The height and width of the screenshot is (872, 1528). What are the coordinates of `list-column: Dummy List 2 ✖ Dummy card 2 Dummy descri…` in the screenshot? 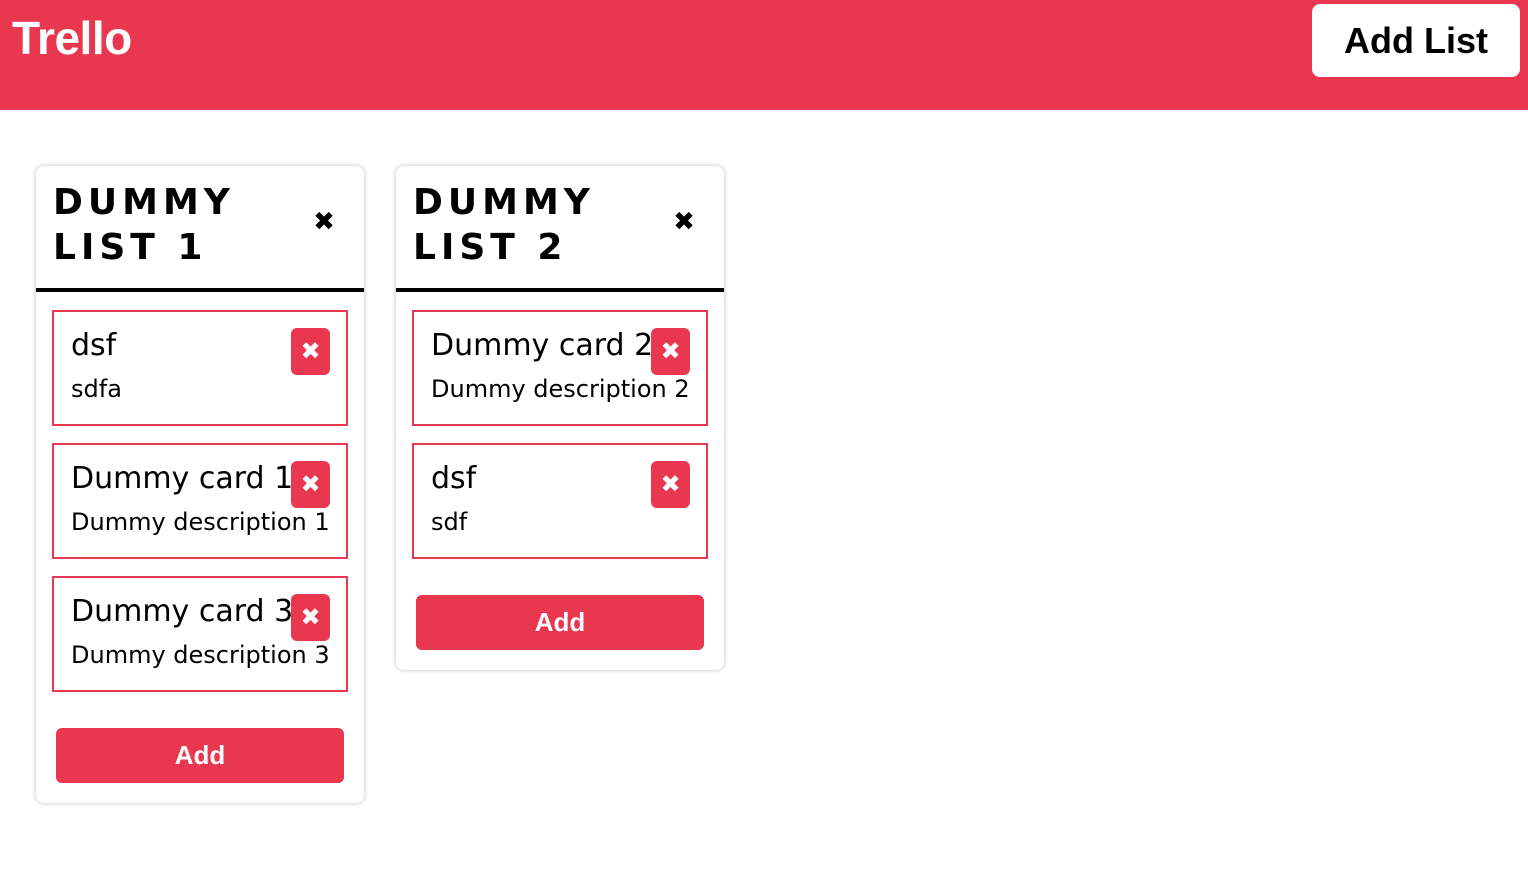 It's located at (560, 418).